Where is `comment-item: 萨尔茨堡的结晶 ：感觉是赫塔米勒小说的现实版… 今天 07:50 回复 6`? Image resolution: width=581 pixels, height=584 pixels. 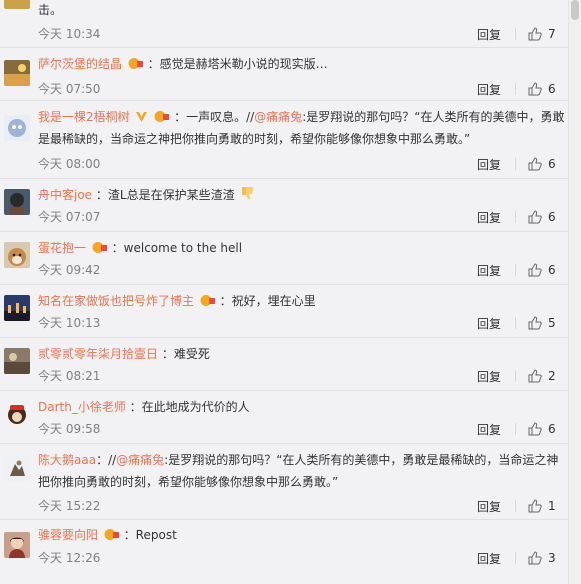 comment-item: 萨尔茨堡的结晶 ：感觉是赫塔米勒小说的现实版… 今天 07:50 回复 6 is located at coordinates (284, 73).